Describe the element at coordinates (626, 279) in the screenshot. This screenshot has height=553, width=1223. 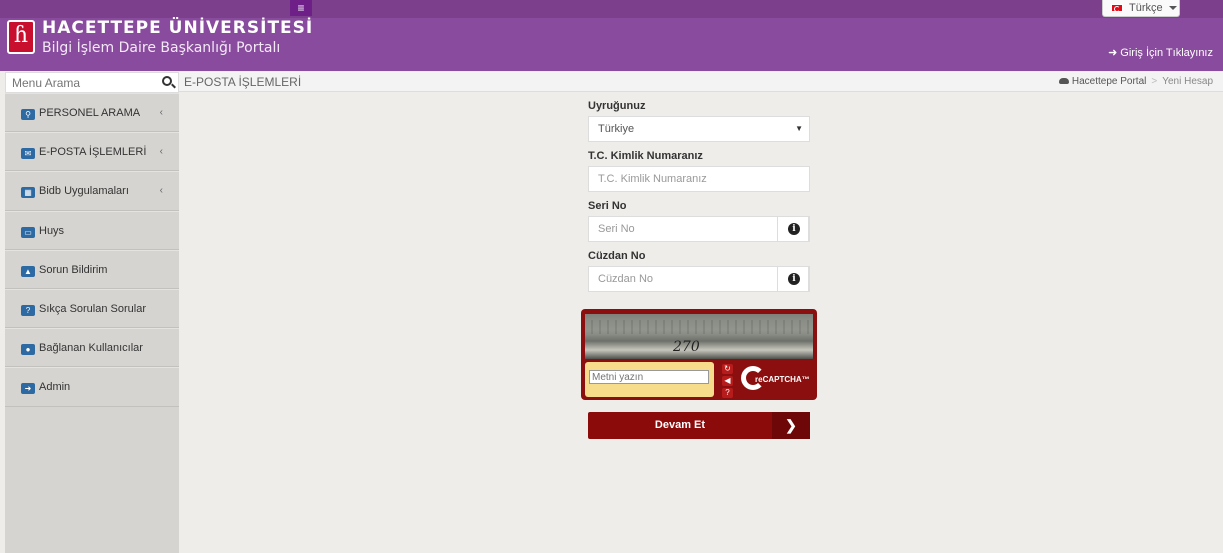
I see `wallet-placeholder: Cüzdan No` at that location.